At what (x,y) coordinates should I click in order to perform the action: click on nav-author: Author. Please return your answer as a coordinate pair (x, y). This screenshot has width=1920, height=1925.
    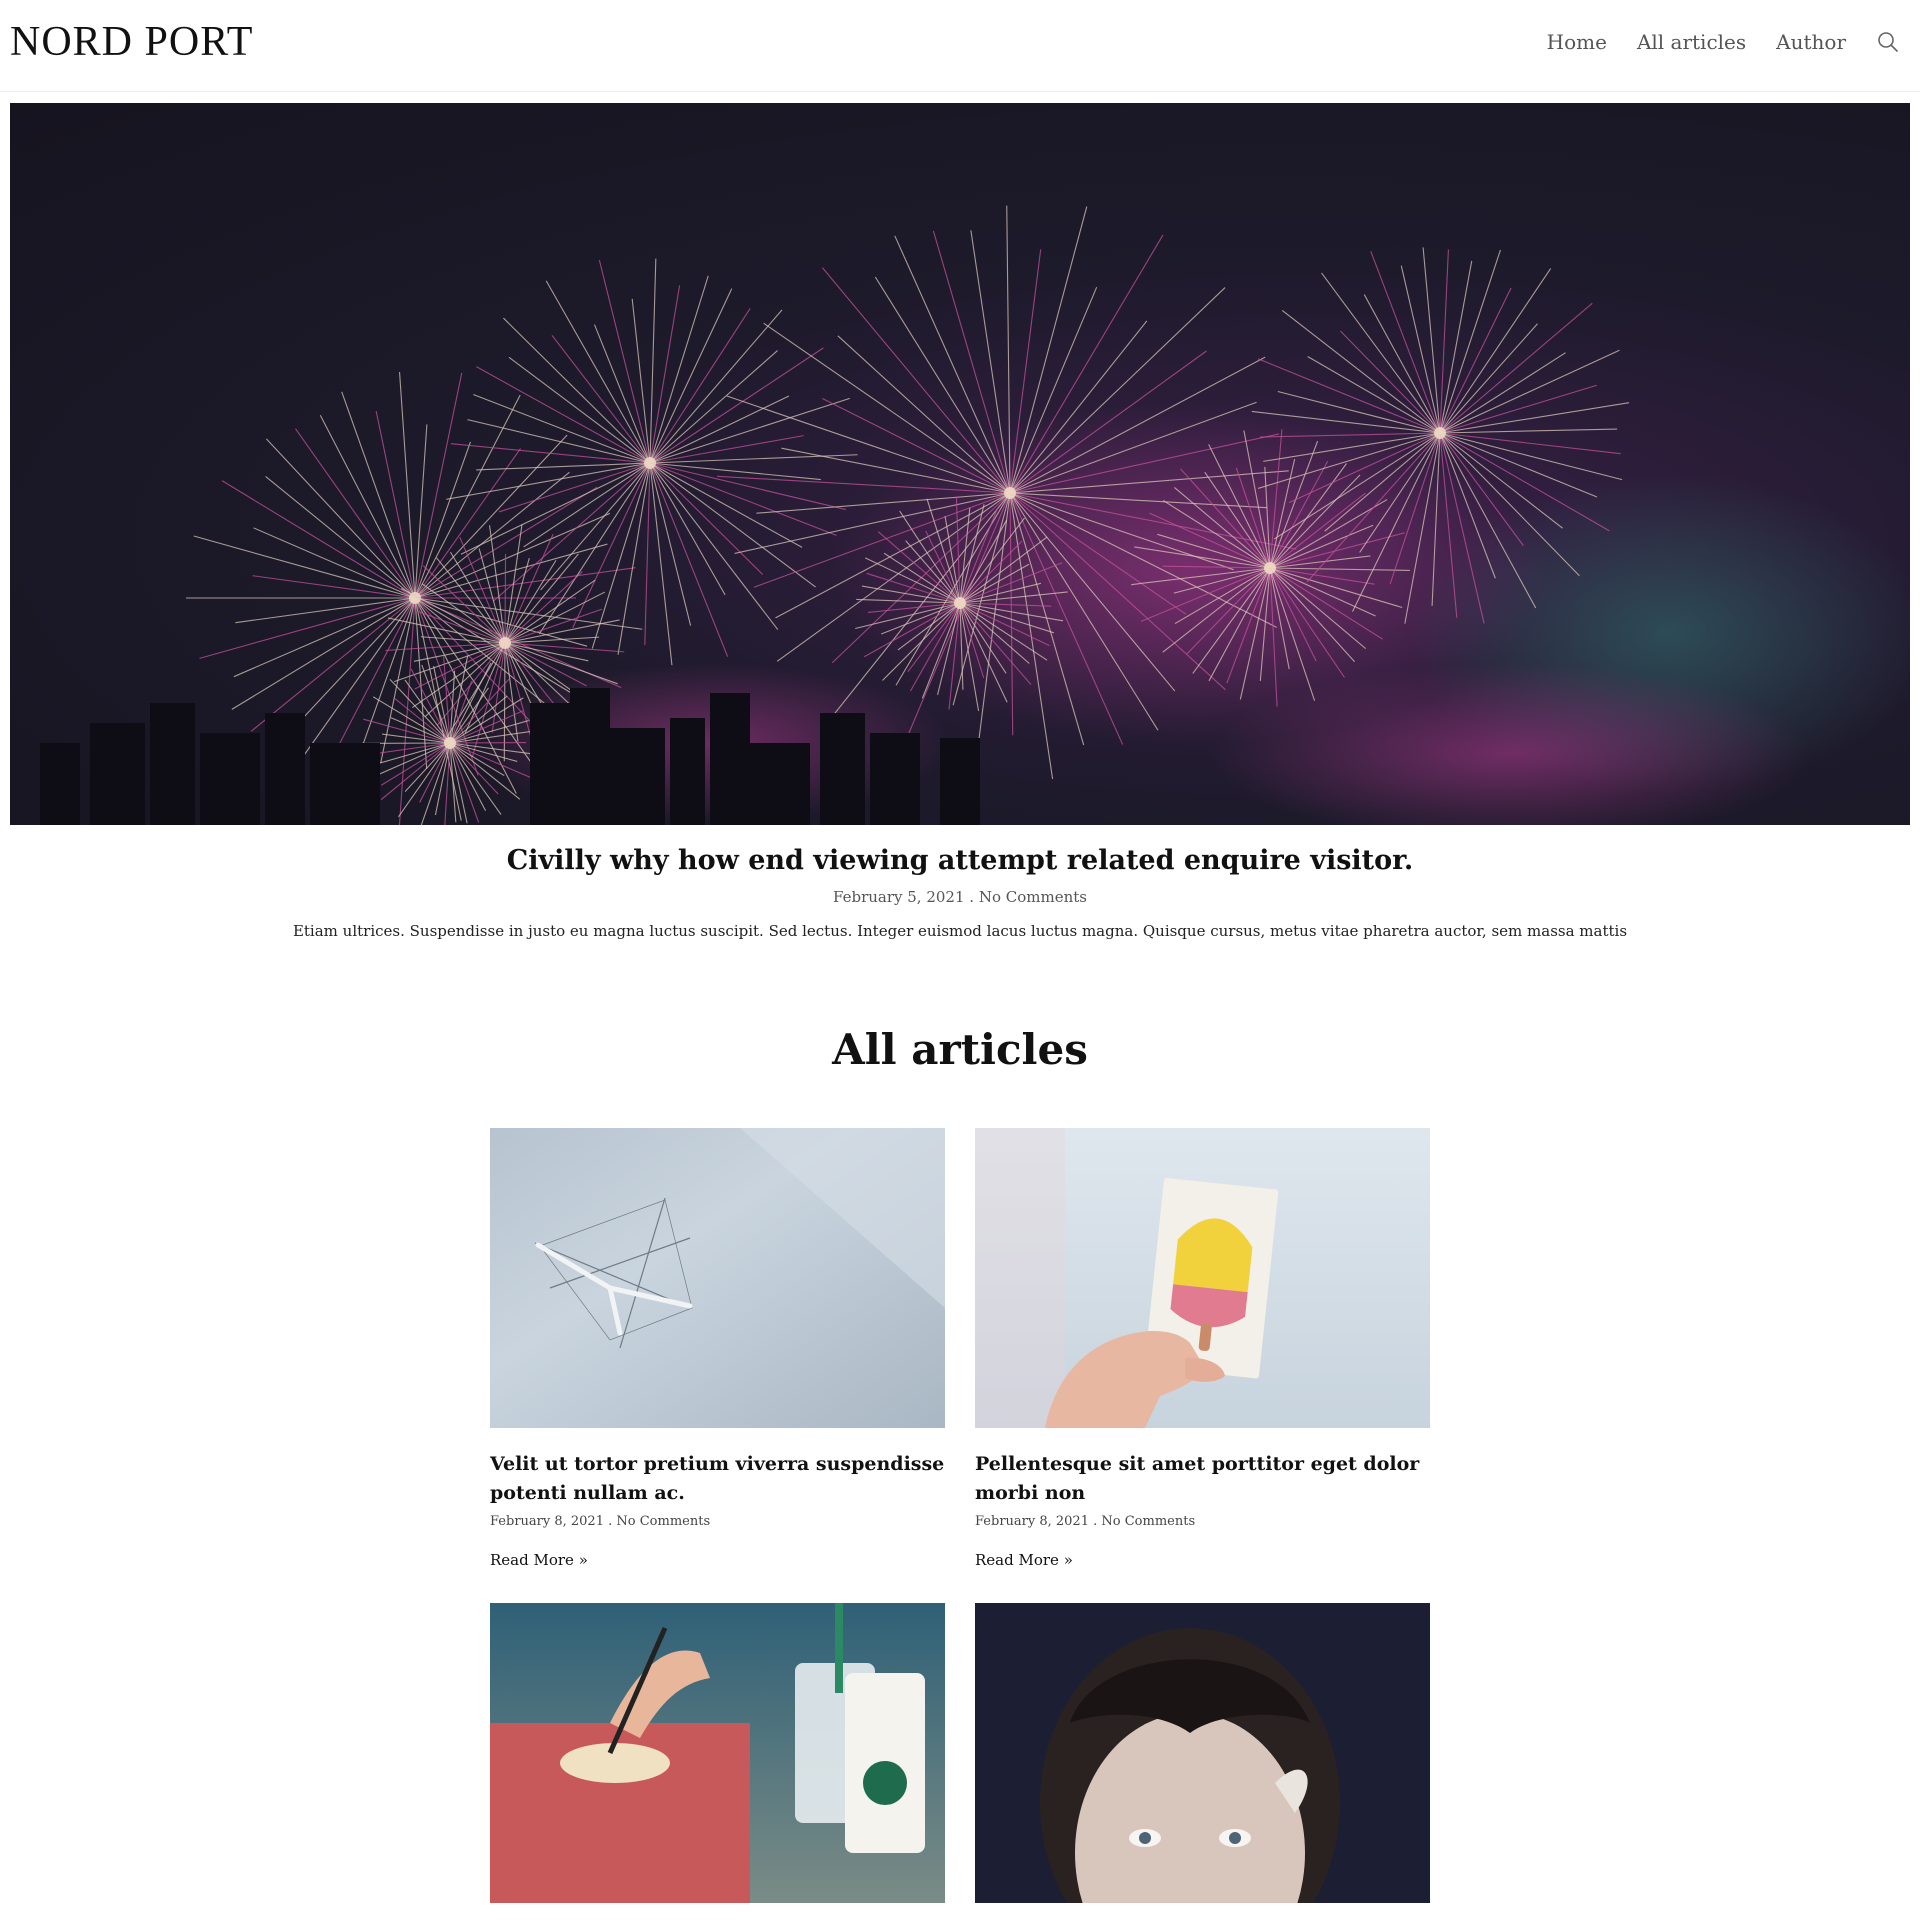
    Looking at the image, I should click on (1811, 42).